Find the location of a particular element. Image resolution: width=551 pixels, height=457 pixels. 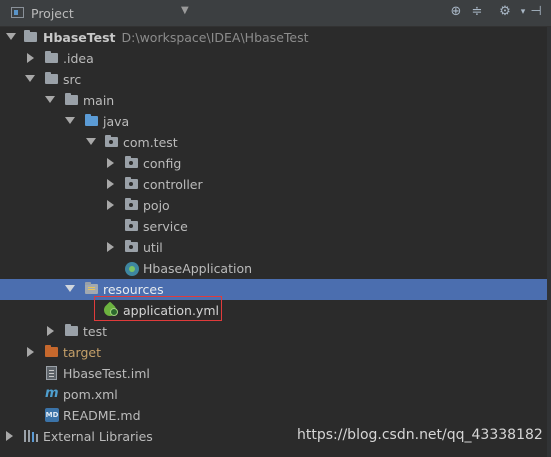

tree-item-label: HbaseTest.iml is located at coordinates (106, 373).